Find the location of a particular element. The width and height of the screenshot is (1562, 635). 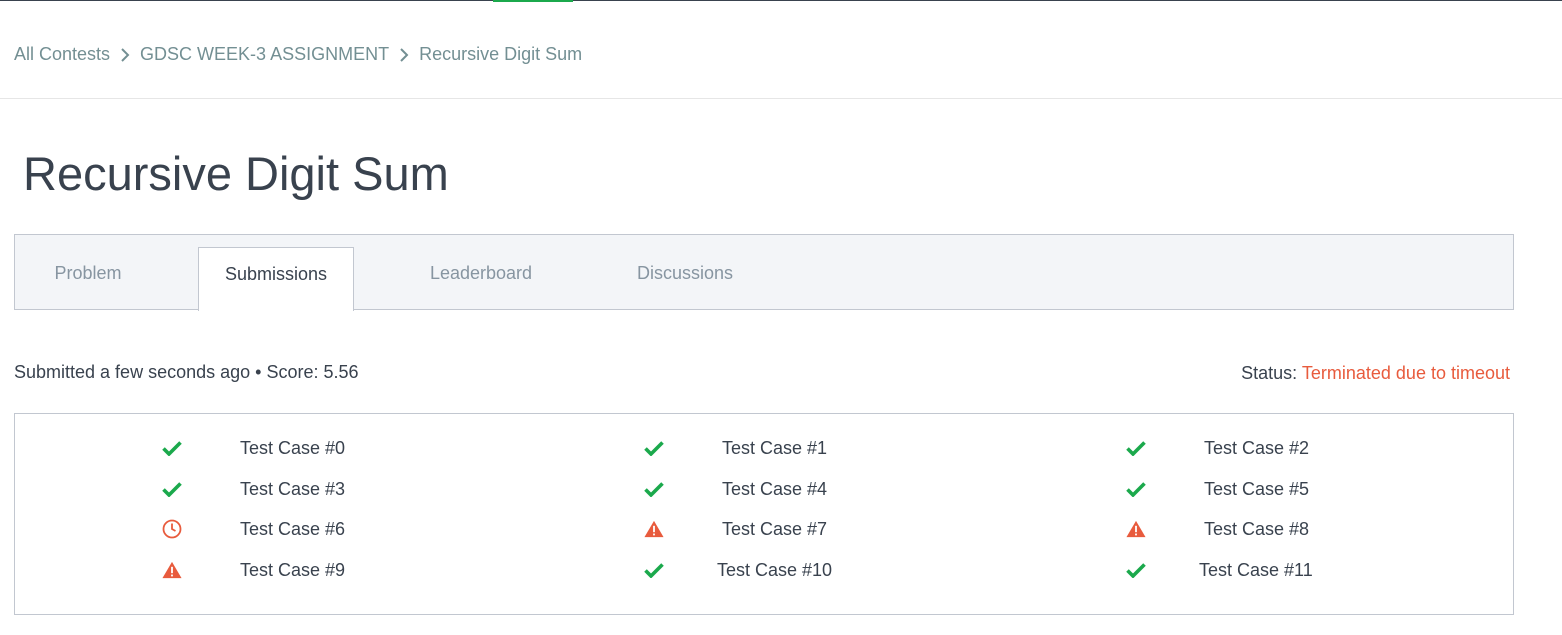

status-label: Status: is located at coordinates (1269, 373).